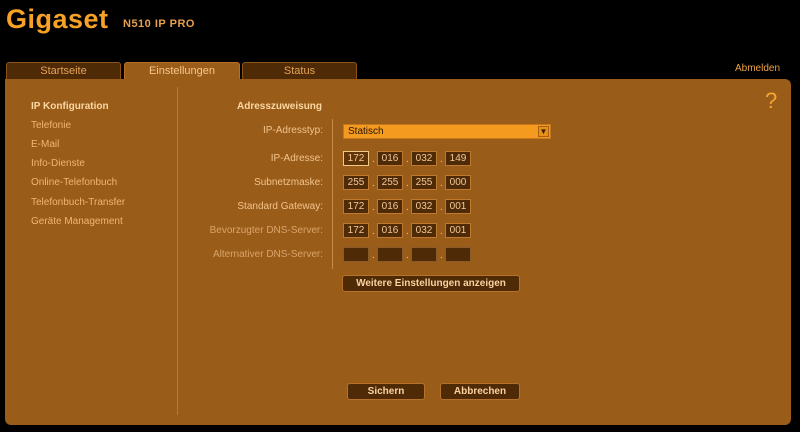  Describe the element at coordinates (431, 283) in the screenshot. I see `more-settings-button: Weitere Einstellungen anzeigen` at that location.